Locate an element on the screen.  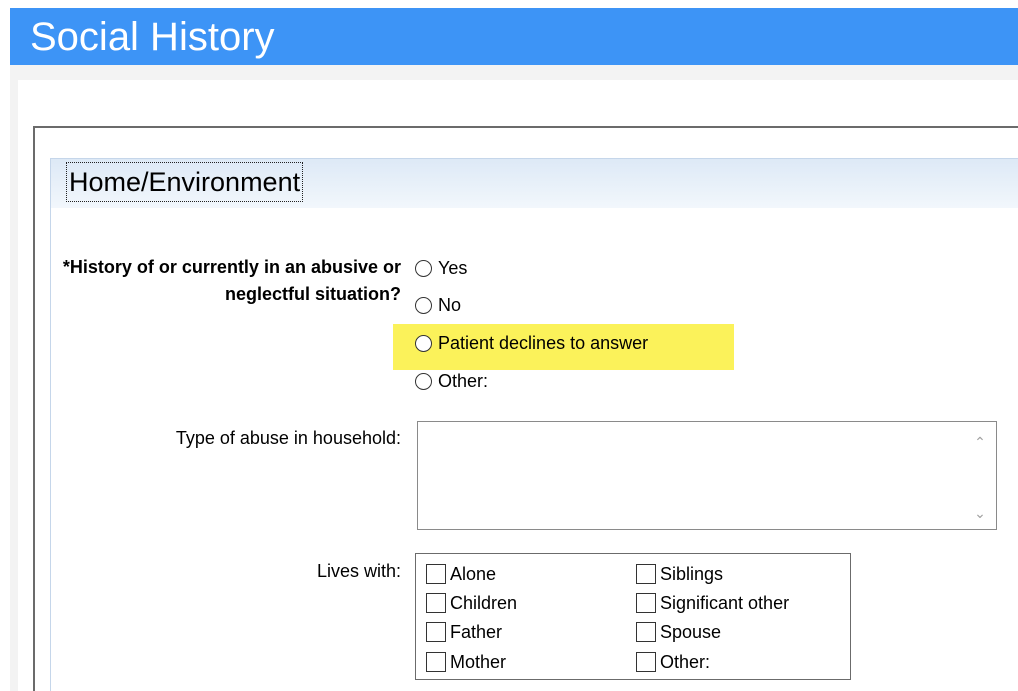
checkbox-spouse: Spouse is located at coordinates (678, 632).